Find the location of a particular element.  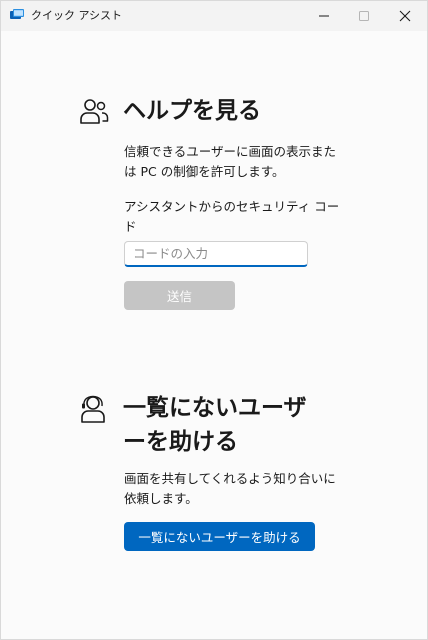

maximize-icon is located at coordinates (364, 16).